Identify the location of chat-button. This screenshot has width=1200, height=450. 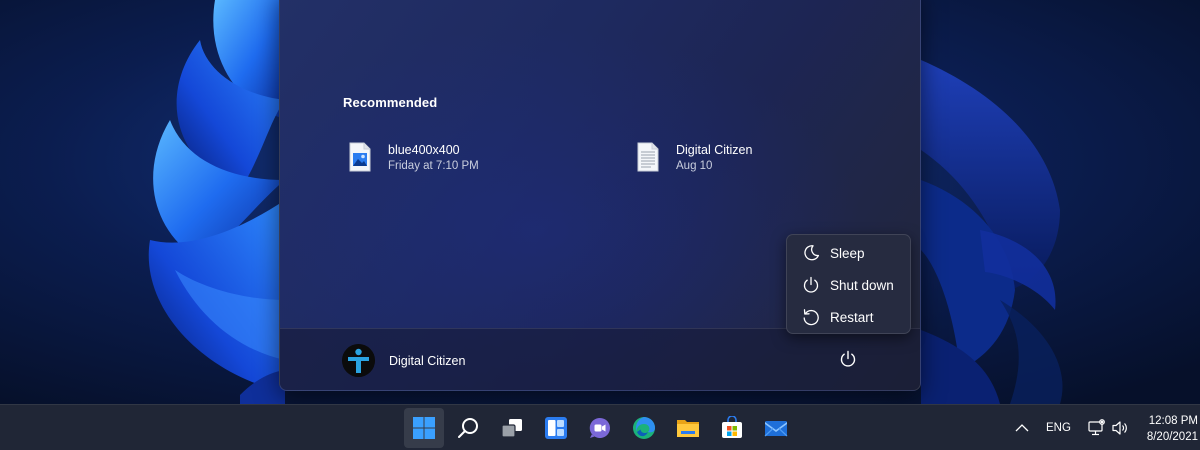
(600, 428).